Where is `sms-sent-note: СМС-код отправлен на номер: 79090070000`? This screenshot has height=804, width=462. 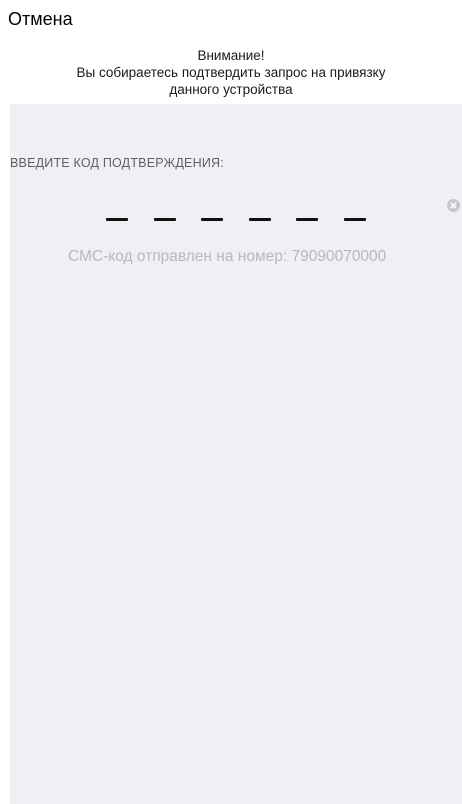
sms-sent-note: СМС-код отправлен на номер: 79090070000 is located at coordinates (227, 256).